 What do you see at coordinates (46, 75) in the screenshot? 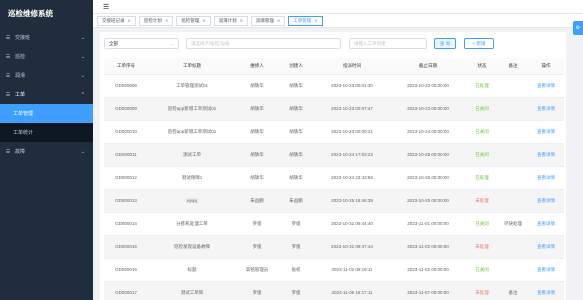
I see `sidebar-item-lubrication: ☰ 润滑 ⌄` at bounding box center [46, 75].